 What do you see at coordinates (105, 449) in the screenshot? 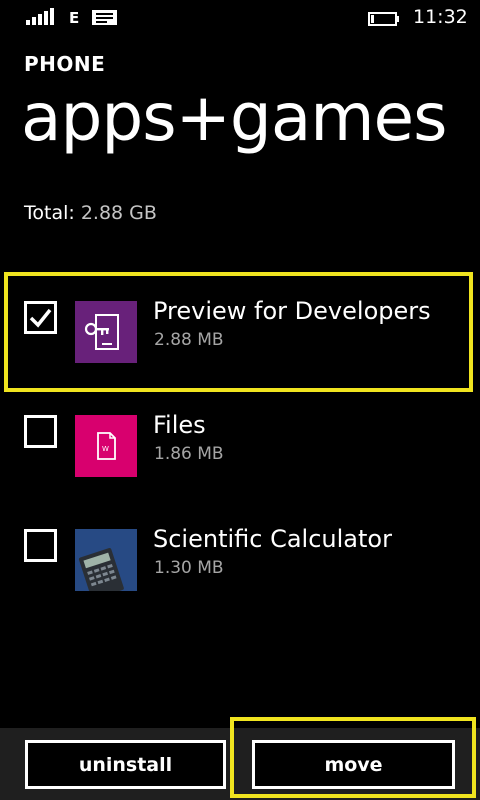
I see `svg-text: W` at bounding box center [105, 449].